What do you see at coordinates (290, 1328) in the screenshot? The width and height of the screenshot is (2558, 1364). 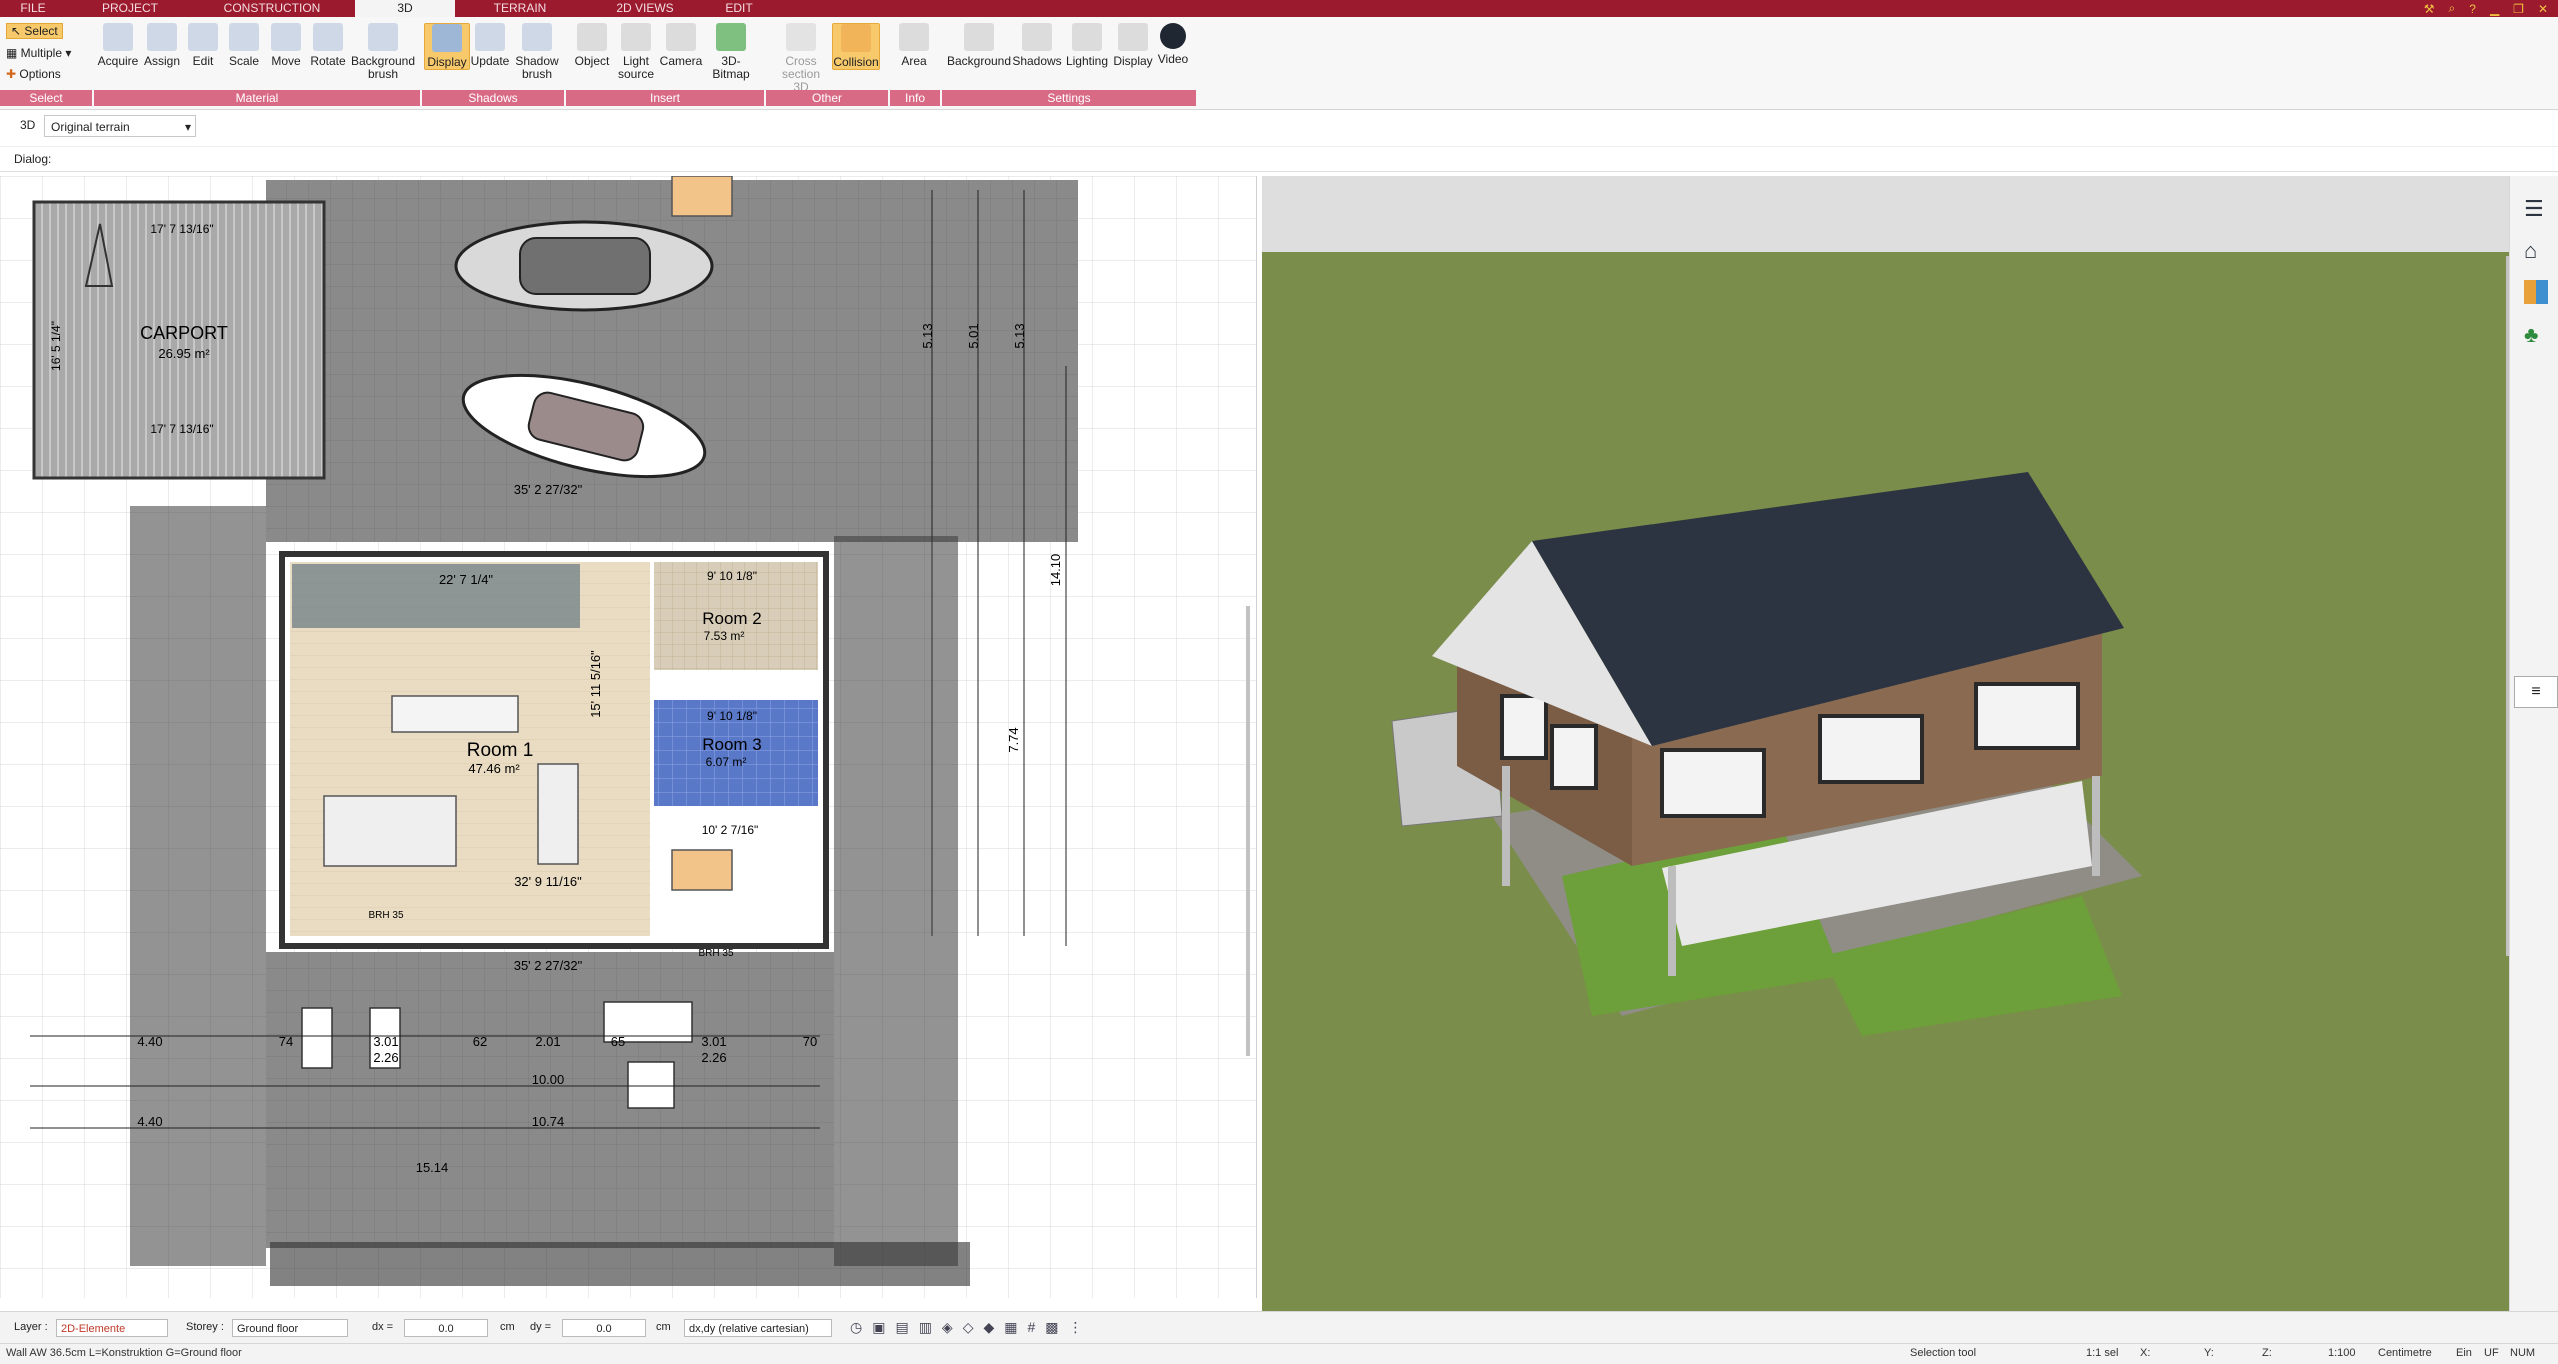 I see `storey-select: Ground floor` at bounding box center [290, 1328].